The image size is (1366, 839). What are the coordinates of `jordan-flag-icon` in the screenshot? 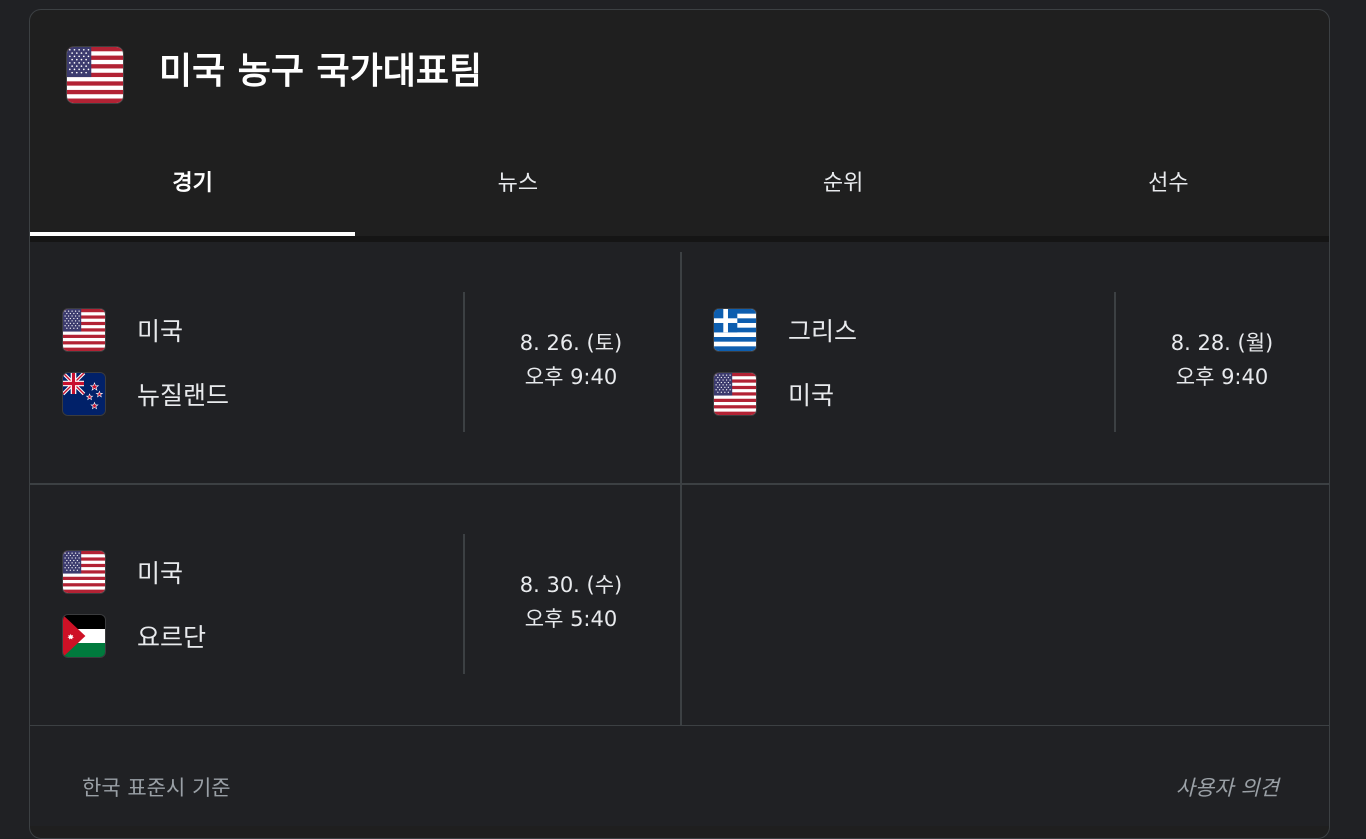 It's located at (84, 636).